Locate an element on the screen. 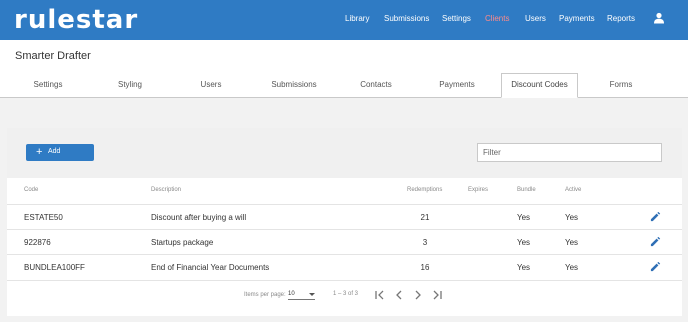 This screenshot has height=322, width=688. nav-item-library: Library is located at coordinates (357, 18).